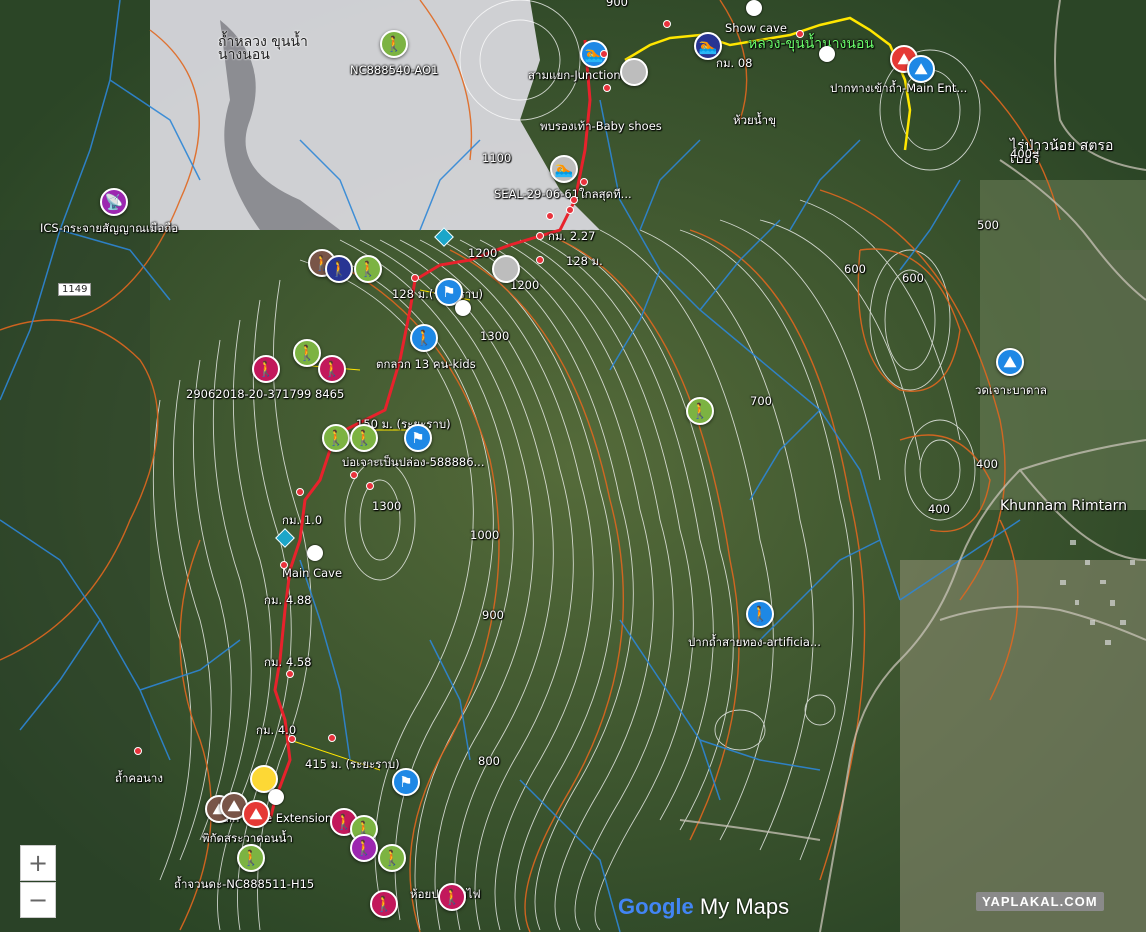 The image size is (1146, 932). I want to click on contour-label: 1000, so click(485, 535).